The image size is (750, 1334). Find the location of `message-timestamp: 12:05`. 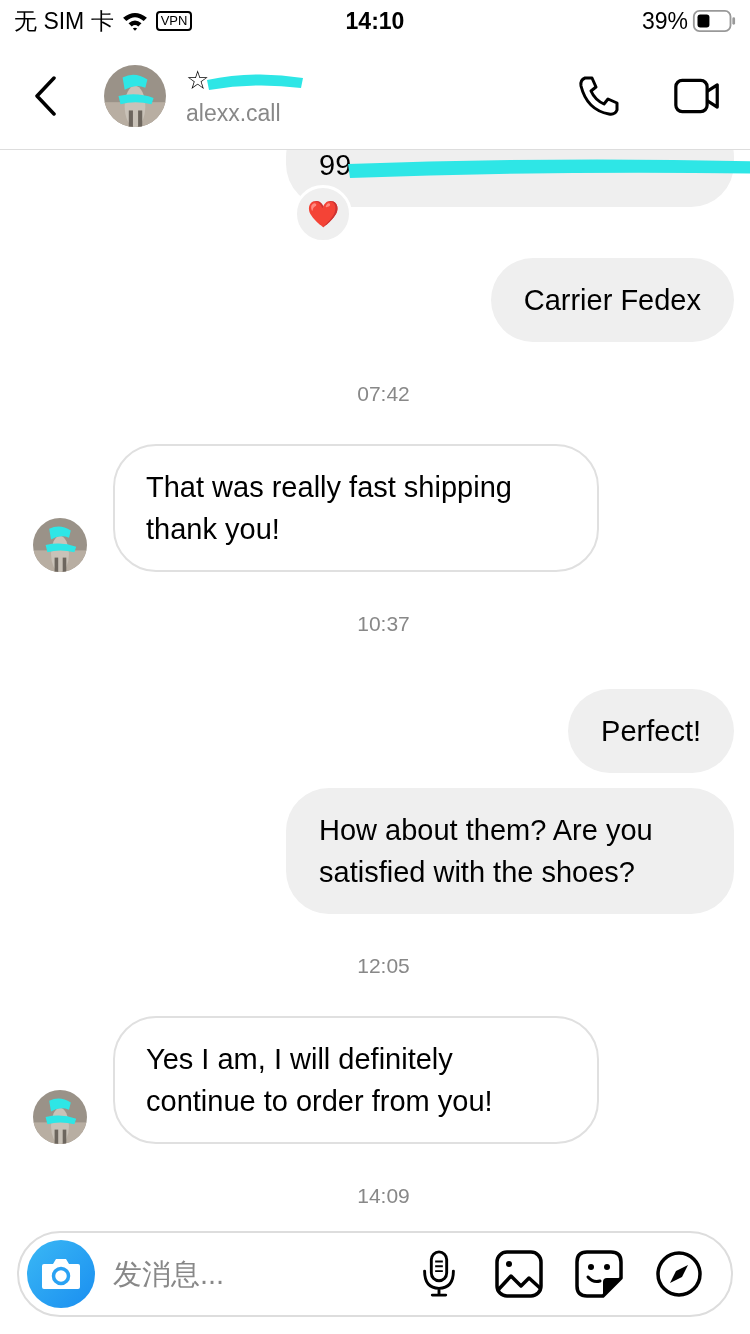

message-timestamp: 12:05 is located at coordinates (383, 966).